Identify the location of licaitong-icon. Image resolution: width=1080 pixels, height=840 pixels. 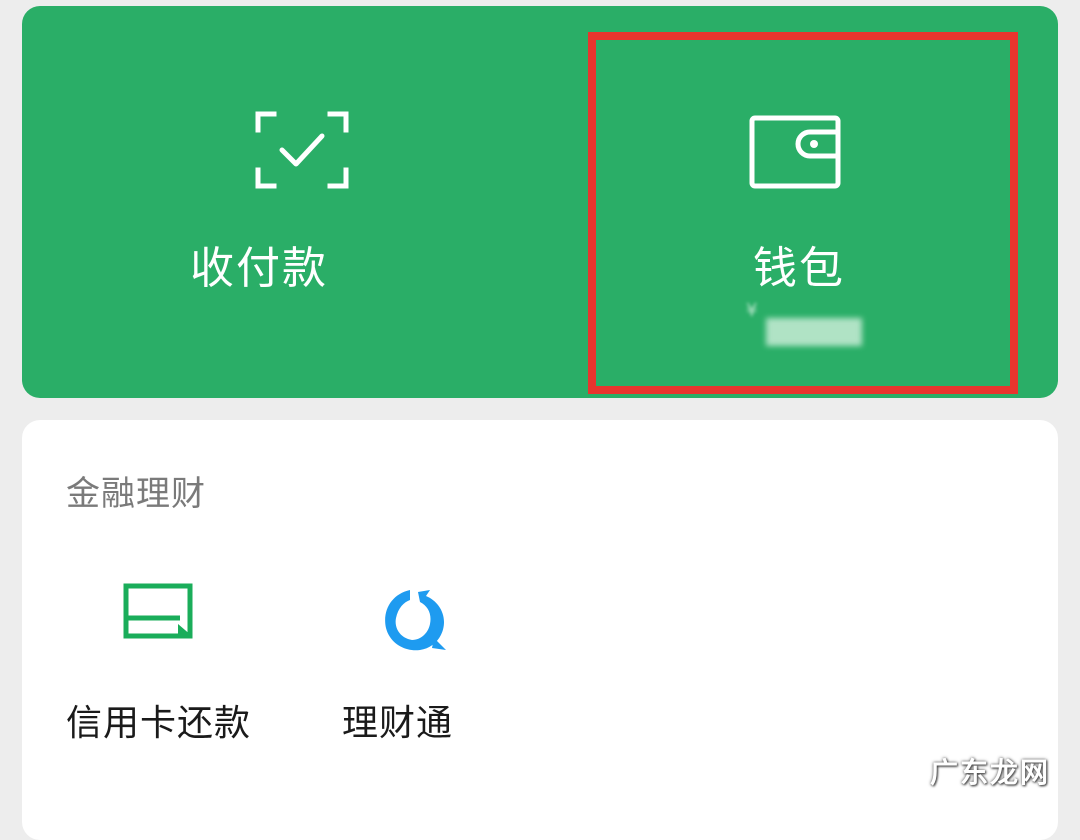
(416, 620).